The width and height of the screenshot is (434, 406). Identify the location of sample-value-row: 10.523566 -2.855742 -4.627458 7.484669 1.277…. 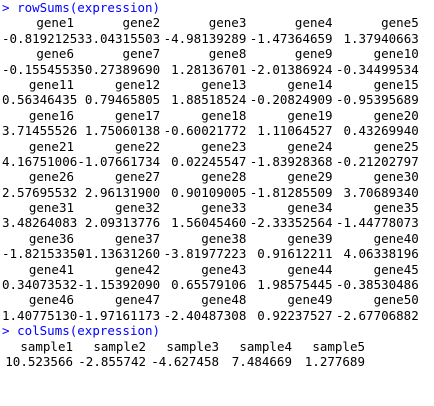
(218, 361).